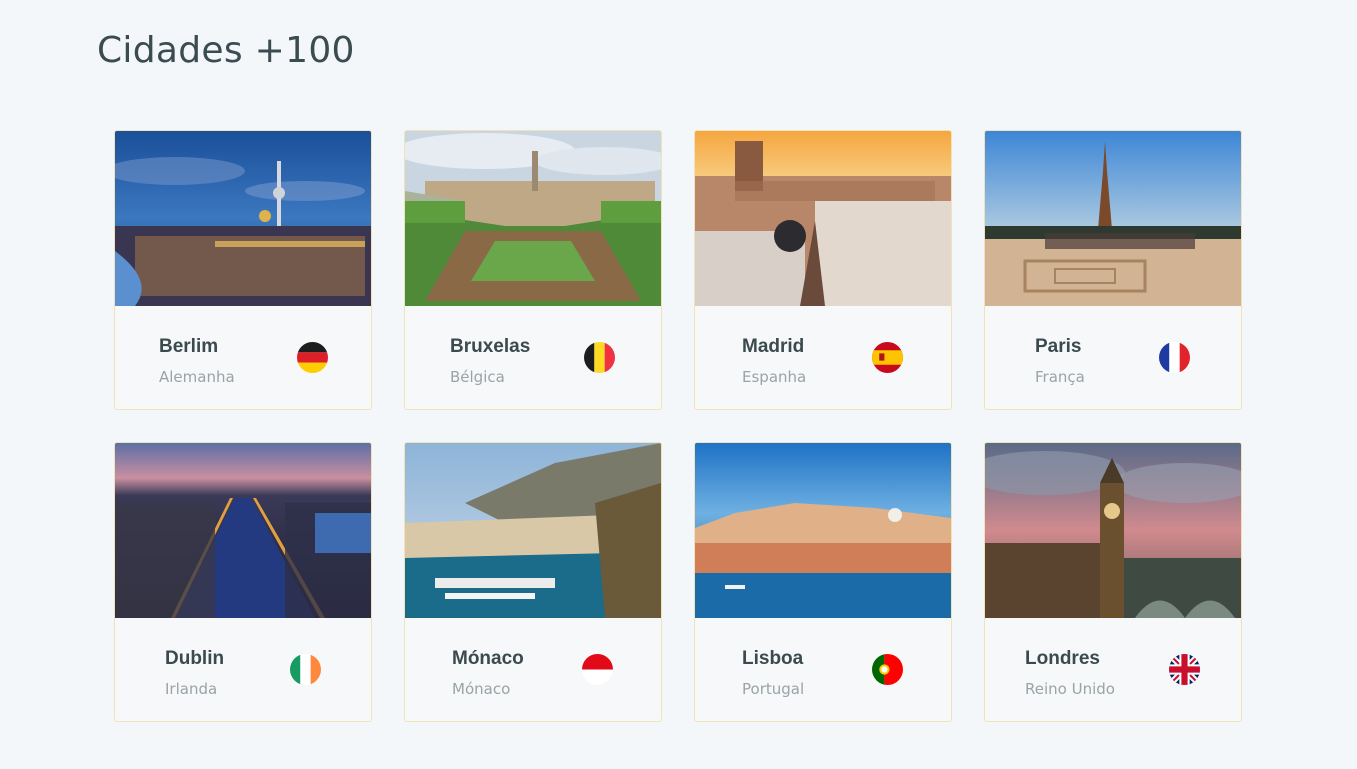 The height and width of the screenshot is (769, 1357). I want to click on city-name: Madrid, so click(773, 346).